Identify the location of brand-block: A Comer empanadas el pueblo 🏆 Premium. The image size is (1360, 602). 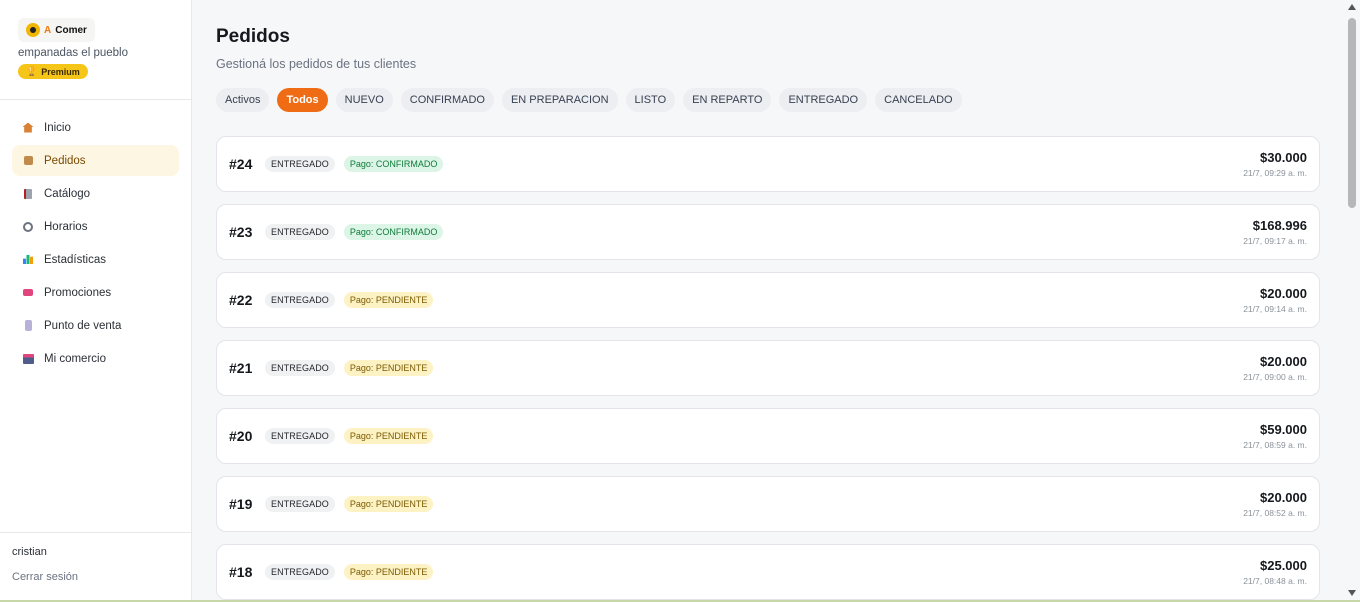
(95, 50).